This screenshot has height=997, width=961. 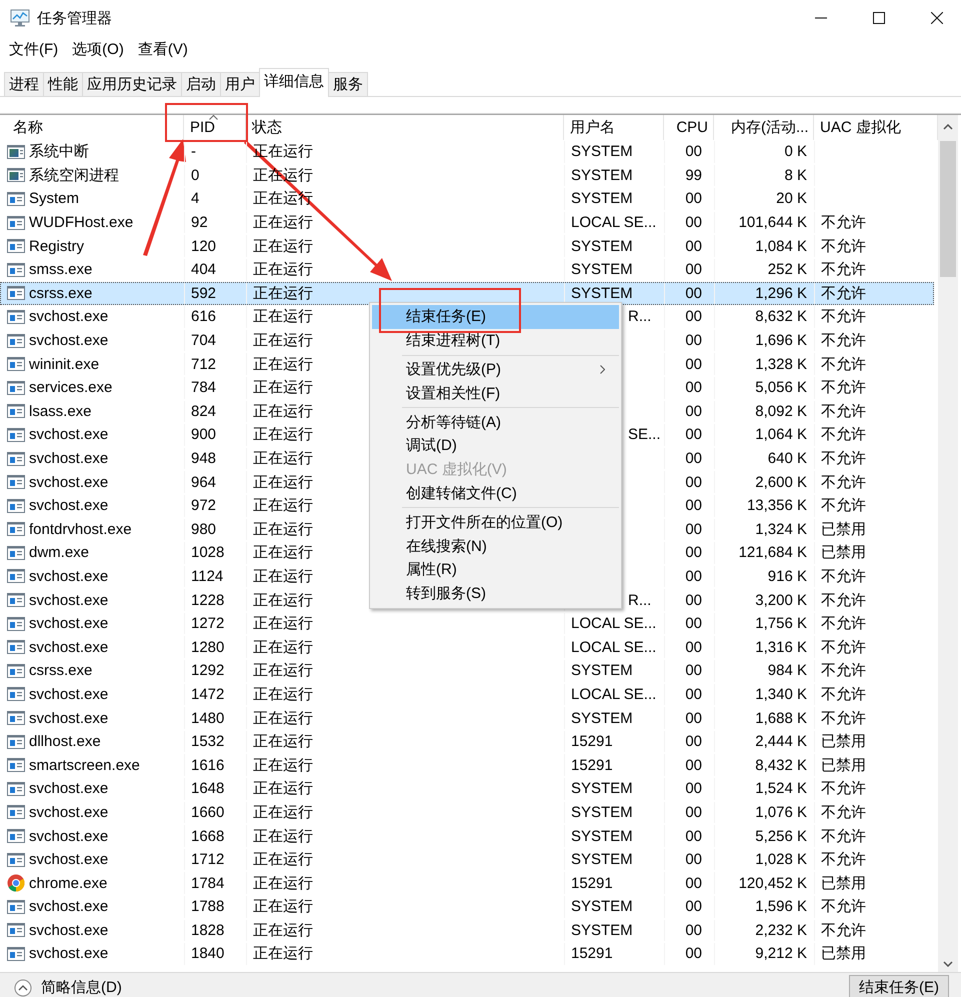 I want to click on column-header: CPU, so click(x=689, y=127).